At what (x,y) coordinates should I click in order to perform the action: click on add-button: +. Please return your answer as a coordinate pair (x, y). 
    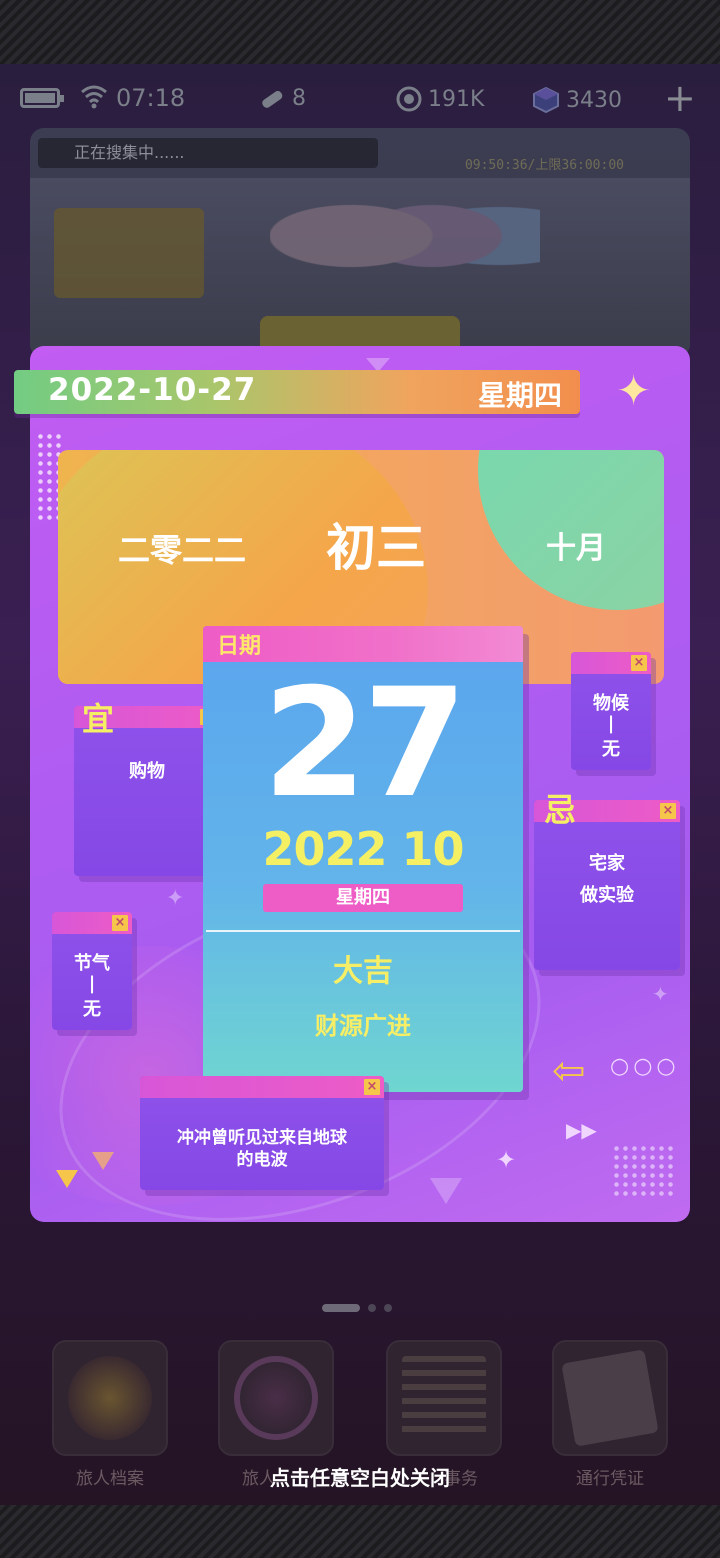
    Looking at the image, I should click on (680, 98).